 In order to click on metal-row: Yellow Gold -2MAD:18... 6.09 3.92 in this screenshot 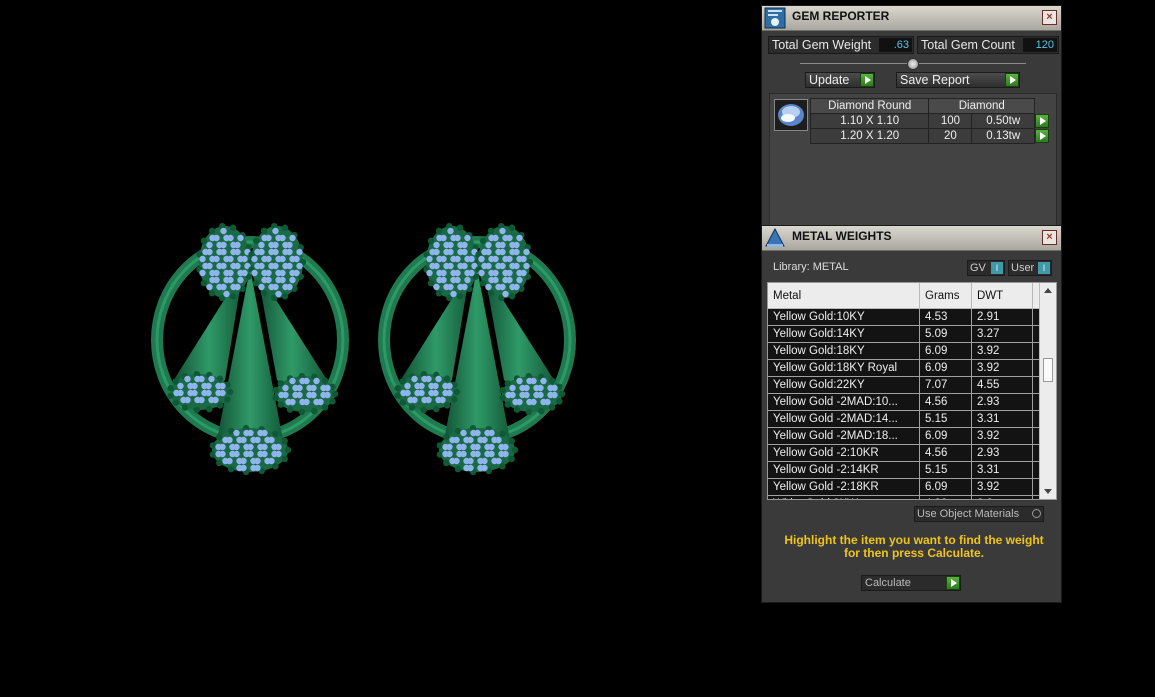, I will do `click(910, 436)`.